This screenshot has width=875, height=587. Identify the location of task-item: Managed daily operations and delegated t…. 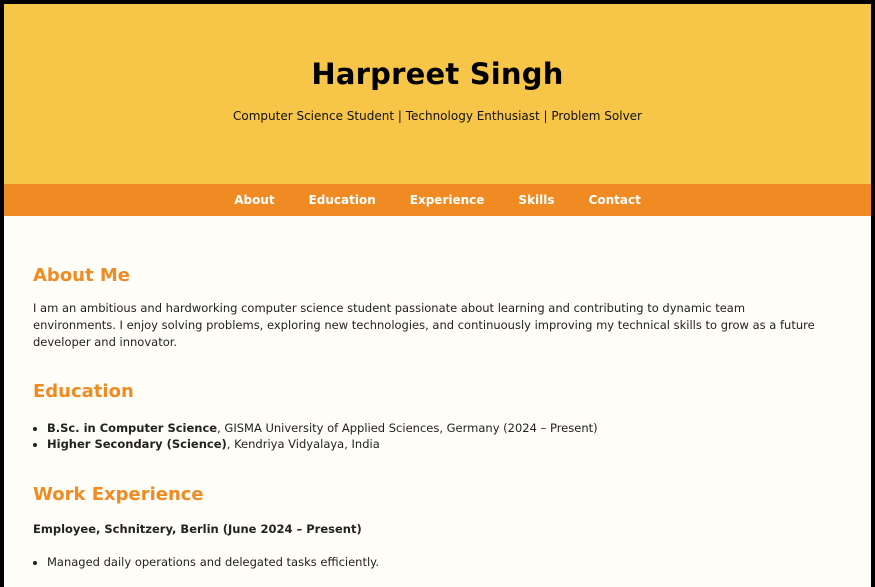
(444, 562).